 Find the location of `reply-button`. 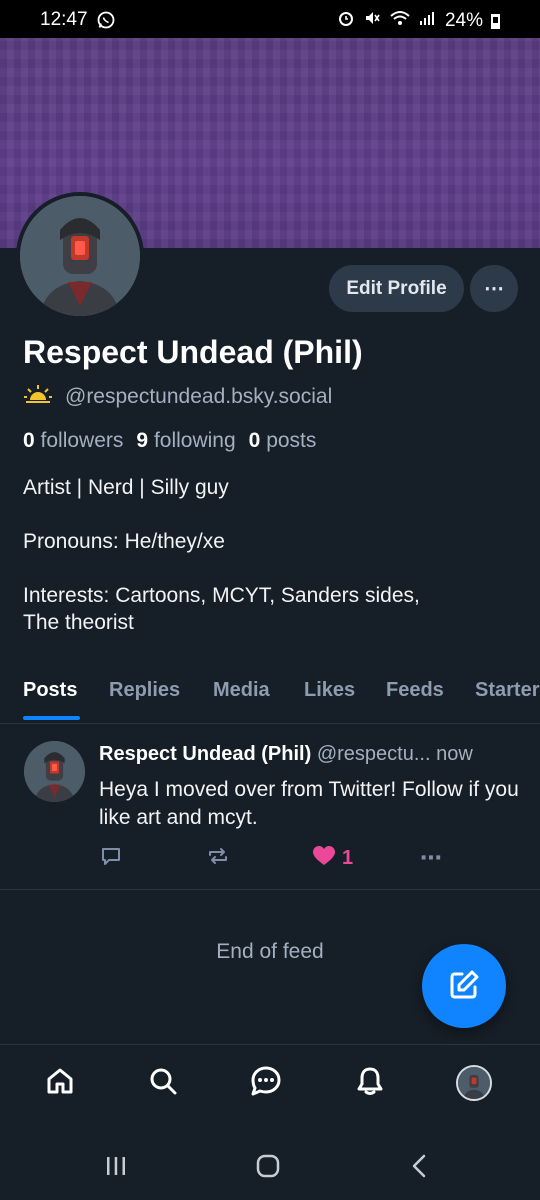

reply-button is located at coordinates (111, 858).